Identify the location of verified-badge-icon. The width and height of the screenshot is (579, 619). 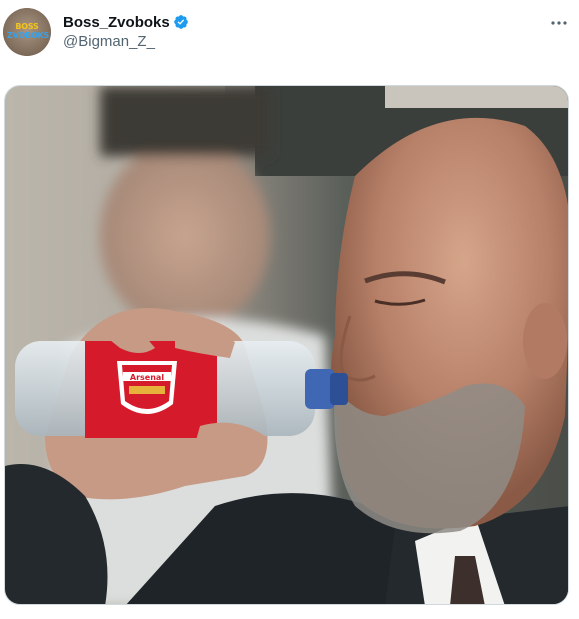
(181, 22).